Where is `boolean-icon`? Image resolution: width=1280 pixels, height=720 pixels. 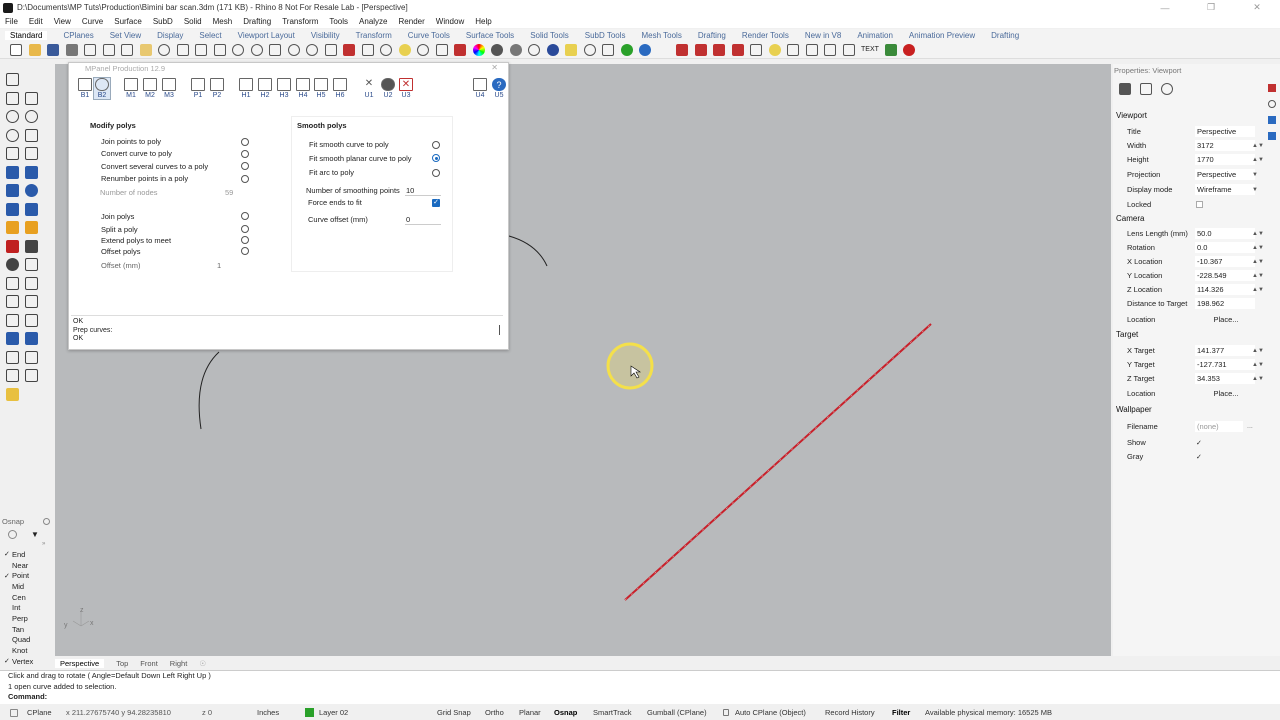 boolean-icon is located at coordinates (12, 264).